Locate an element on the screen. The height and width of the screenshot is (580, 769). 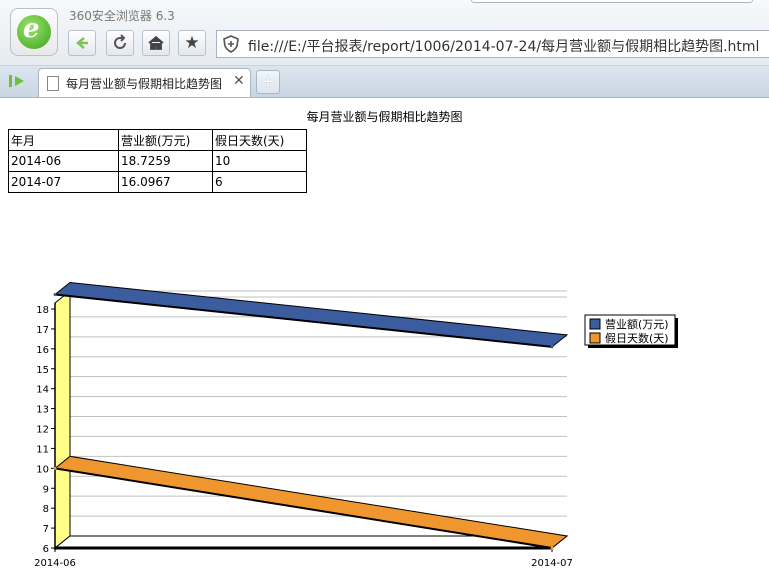
table-cell: 6 is located at coordinates (259, 182).